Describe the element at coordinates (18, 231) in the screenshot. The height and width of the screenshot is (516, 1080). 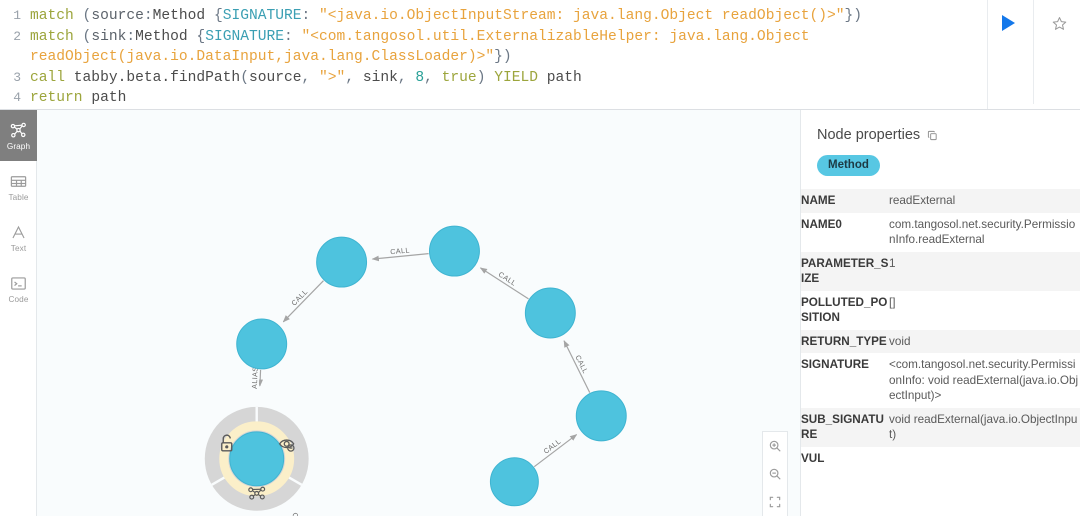
I see `text-icon` at that location.